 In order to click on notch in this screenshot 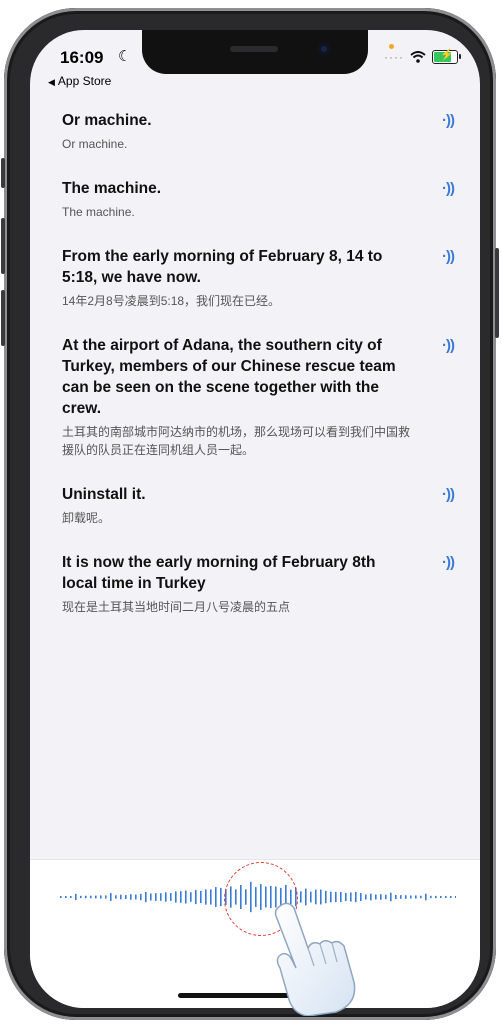, I will do `click(255, 52)`.